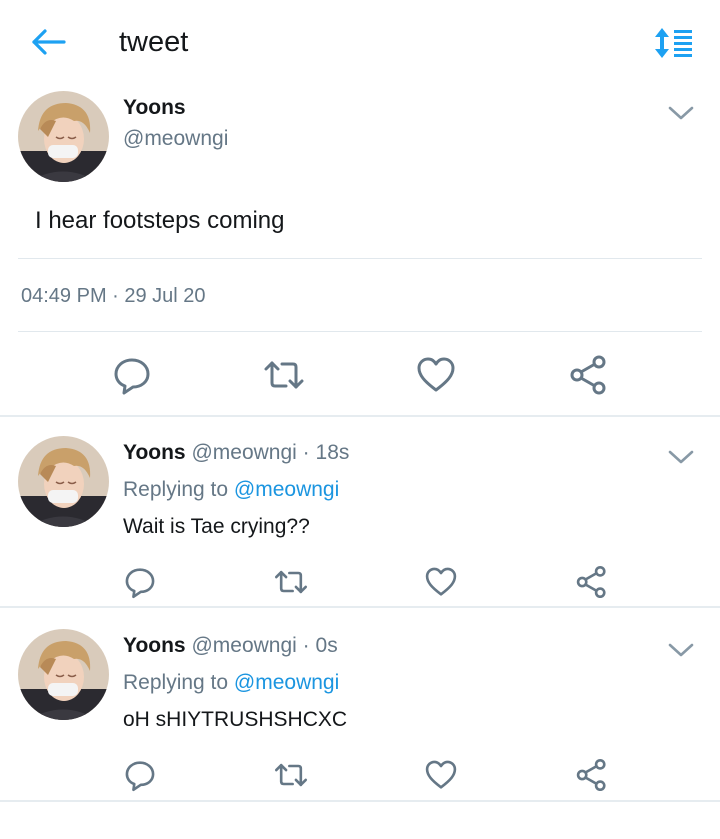  Describe the element at coordinates (235, 719) in the screenshot. I see `reply-text: oH sHIYTRUSHSHCXC` at that location.